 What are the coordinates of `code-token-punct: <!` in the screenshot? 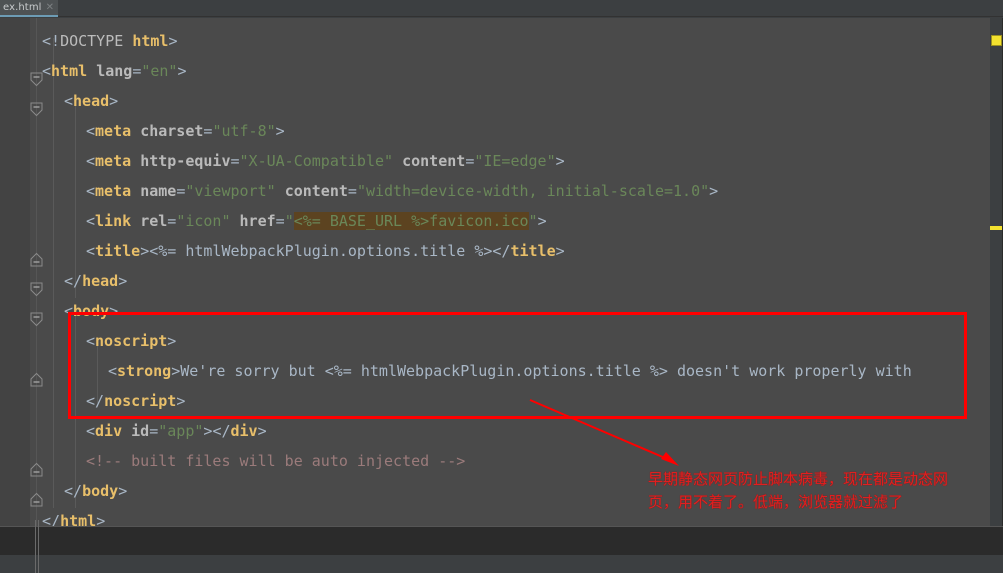 It's located at (51, 41).